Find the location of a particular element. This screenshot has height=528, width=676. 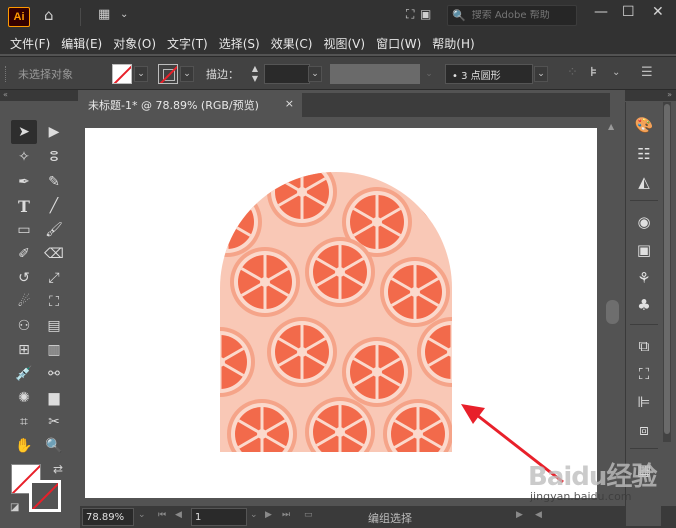

stroke-weight-stepper: ▲ ▼ is located at coordinates (255, 74).